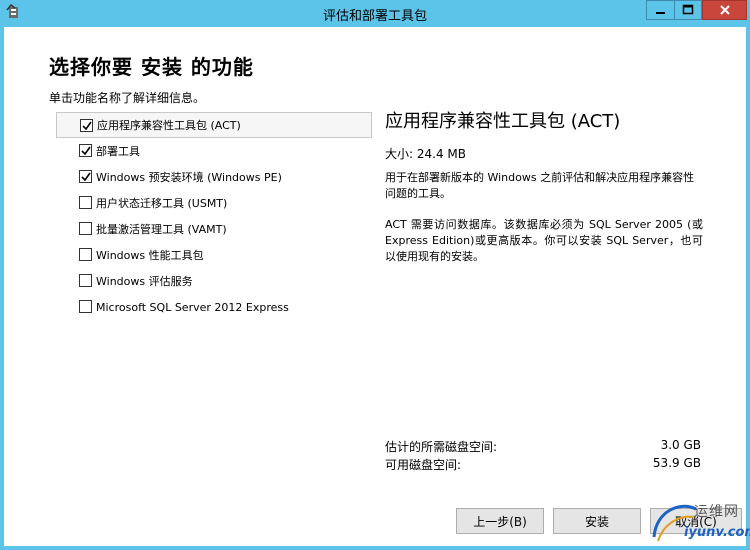  Describe the element at coordinates (696, 521) in the screenshot. I see `cancel-button: 取消(C)` at that location.